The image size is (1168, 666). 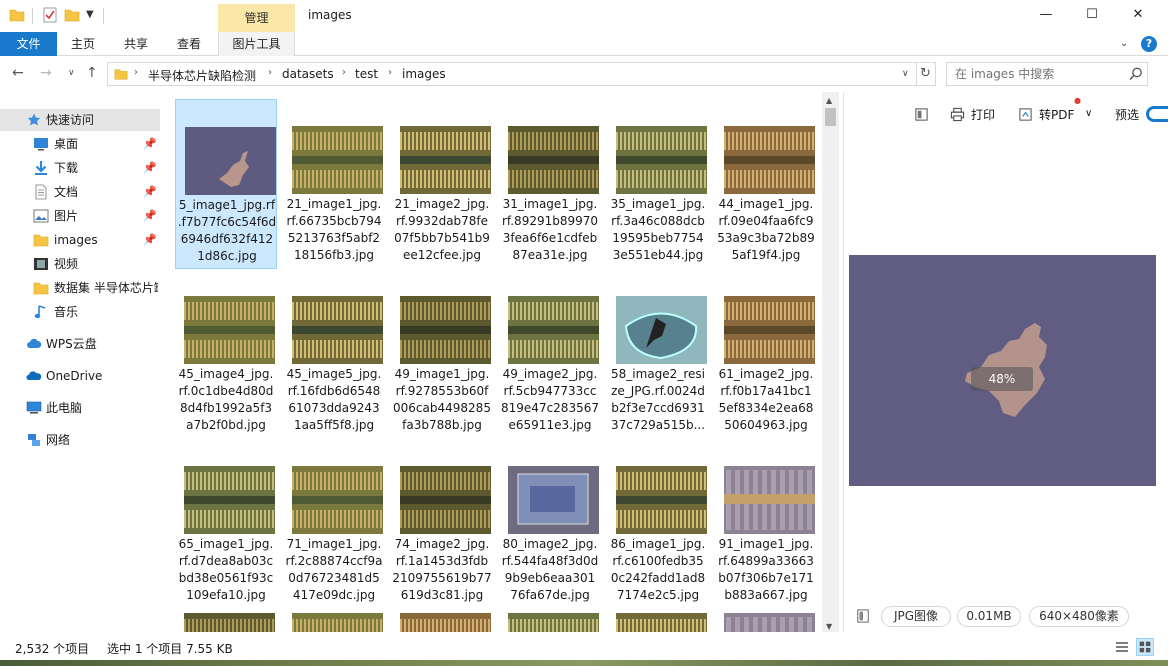 What do you see at coordinates (512, 74) in the screenshot?
I see `address-bar: › 半导体芯片缺陷检测 › datasets › test › images` at bounding box center [512, 74].